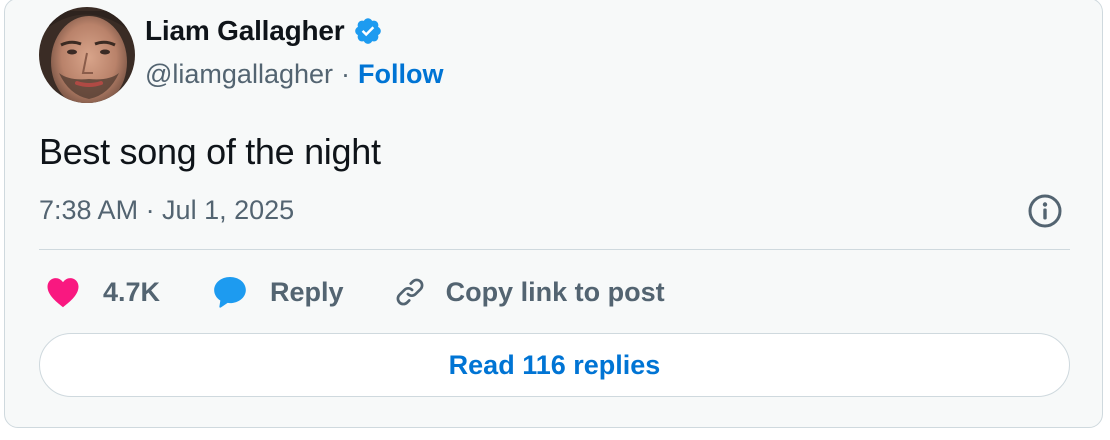 Image resolution: width=1110 pixels, height=440 pixels. What do you see at coordinates (245, 31) in the screenshot?
I see `author-name: Liam Gallagher` at bounding box center [245, 31].